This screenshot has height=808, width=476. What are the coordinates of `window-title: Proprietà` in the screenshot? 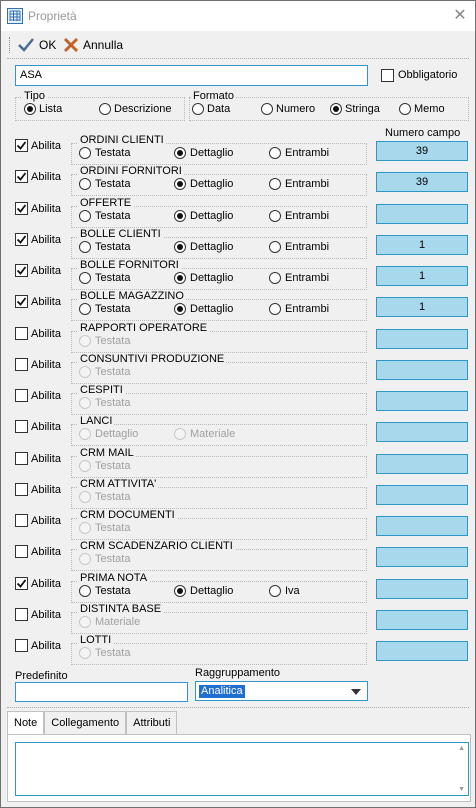 It's located at (52, 16).